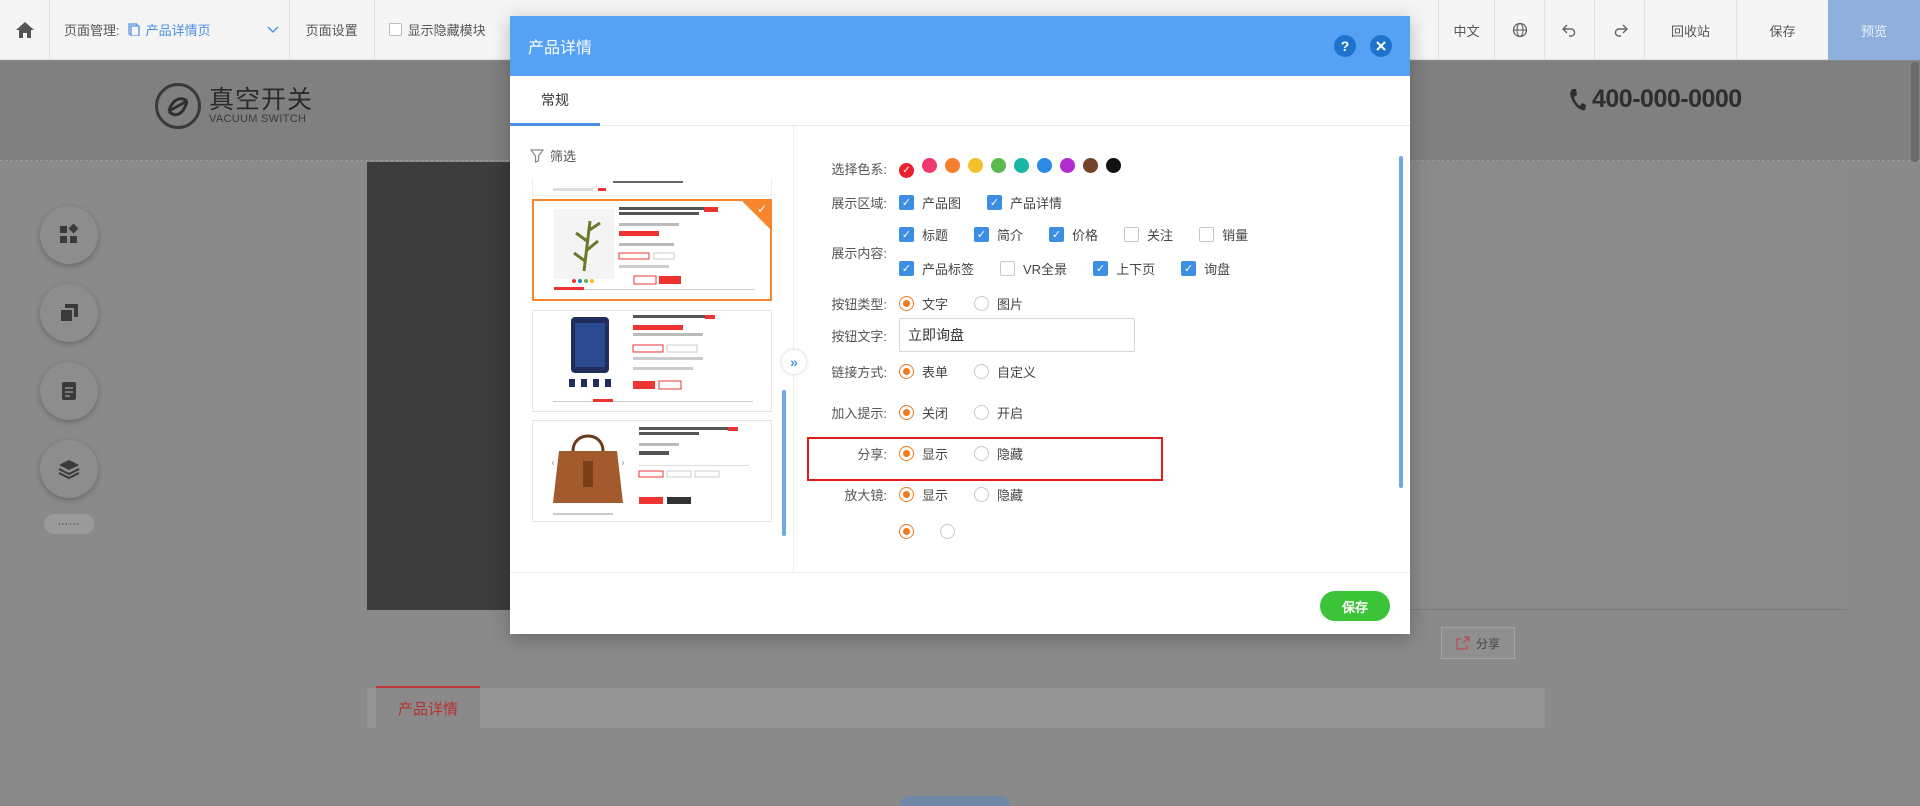  What do you see at coordinates (1005, 371) in the screenshot?
I see `link-mode-custom: 自定义` at bounding box center [1005, 371].